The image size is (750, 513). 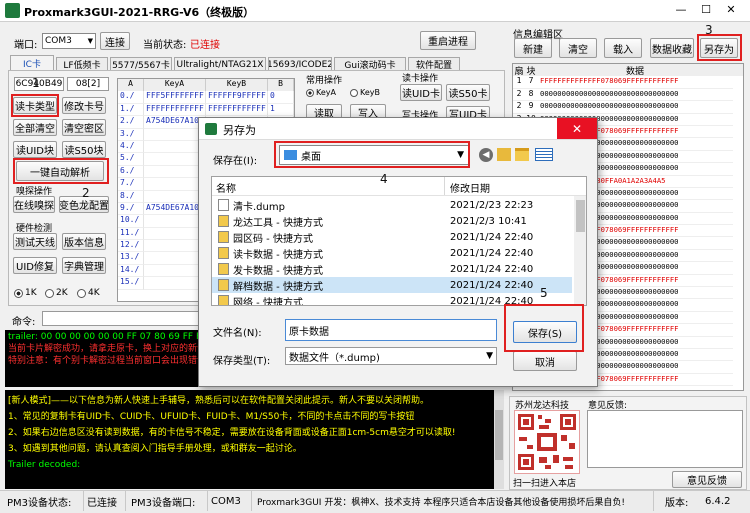 I want to click on keys-table-row: 0./FFF5FFFFFFFF FFFFFF9FFFFF 0, so click(x=206, y=97).